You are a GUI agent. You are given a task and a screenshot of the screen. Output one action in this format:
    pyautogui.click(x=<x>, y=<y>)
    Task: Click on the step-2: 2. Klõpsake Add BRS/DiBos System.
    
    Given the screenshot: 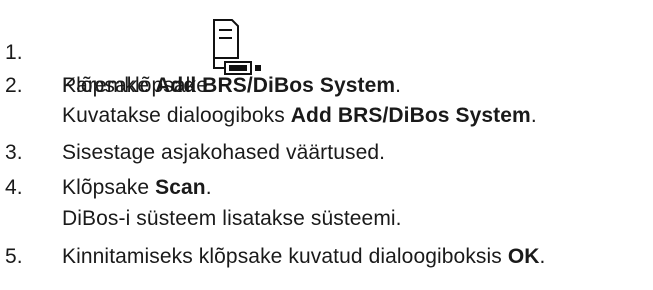 What is the action you would take?
    pyautogui.click(x=326, y=87)
    